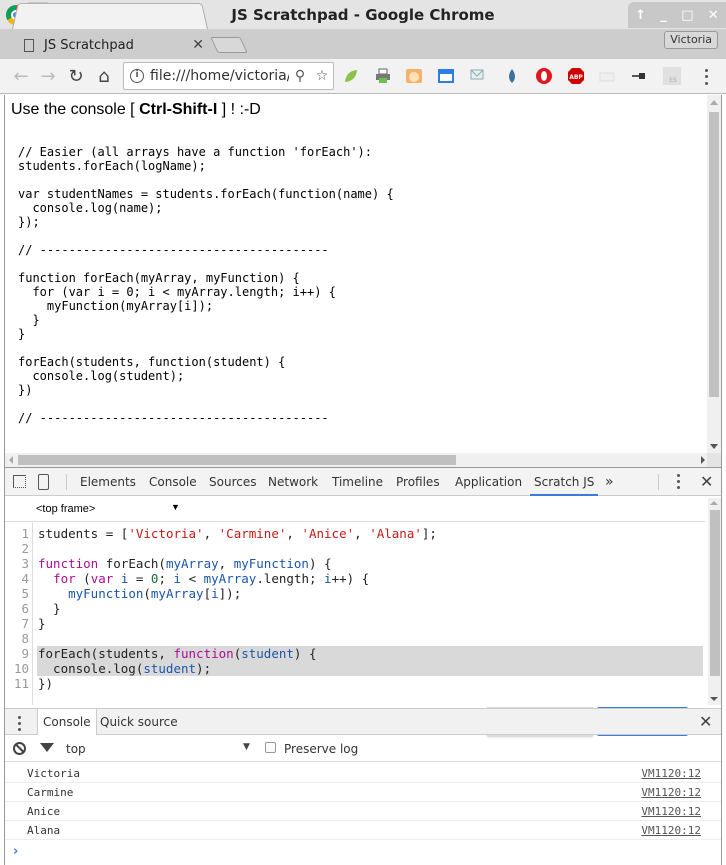 Image resolution: width=726 pixels, height=865 pixels. Describe the element at coordinates (270, 747) in the screenshot. I see `preserve-log-checkbox` at that location.